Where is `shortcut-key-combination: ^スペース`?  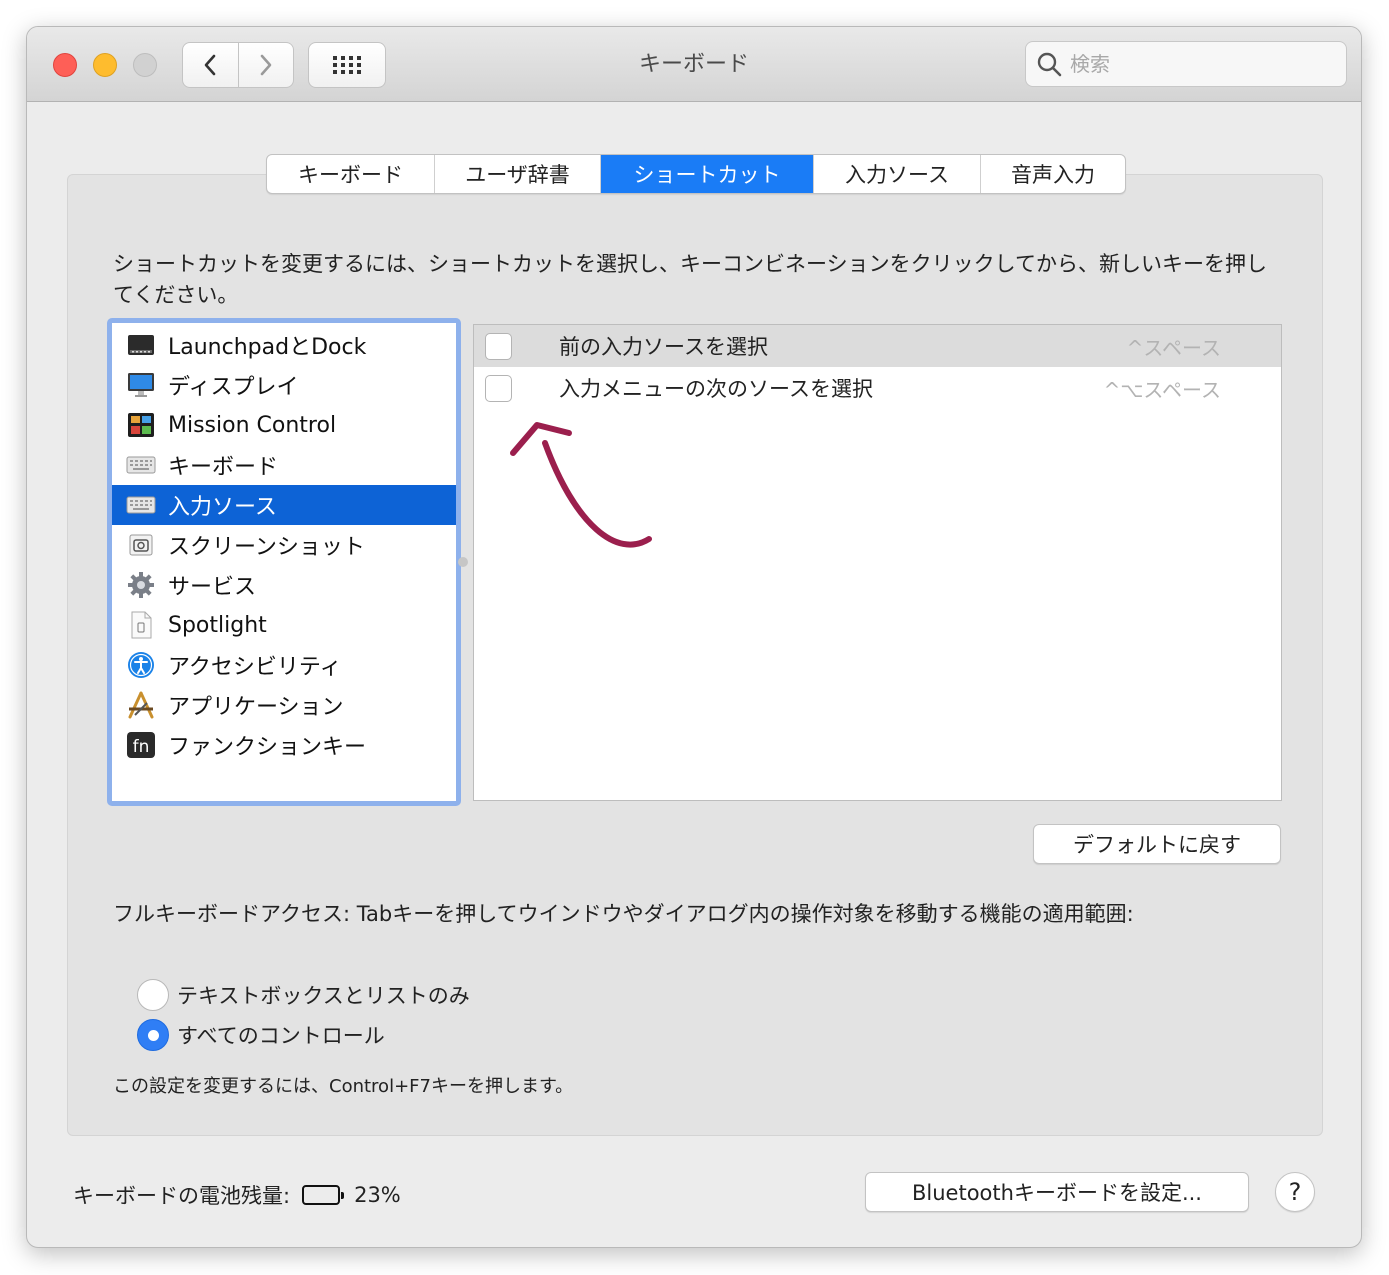 shortcut-key-combination: ^スペース is located at coordinates (1174, 346).